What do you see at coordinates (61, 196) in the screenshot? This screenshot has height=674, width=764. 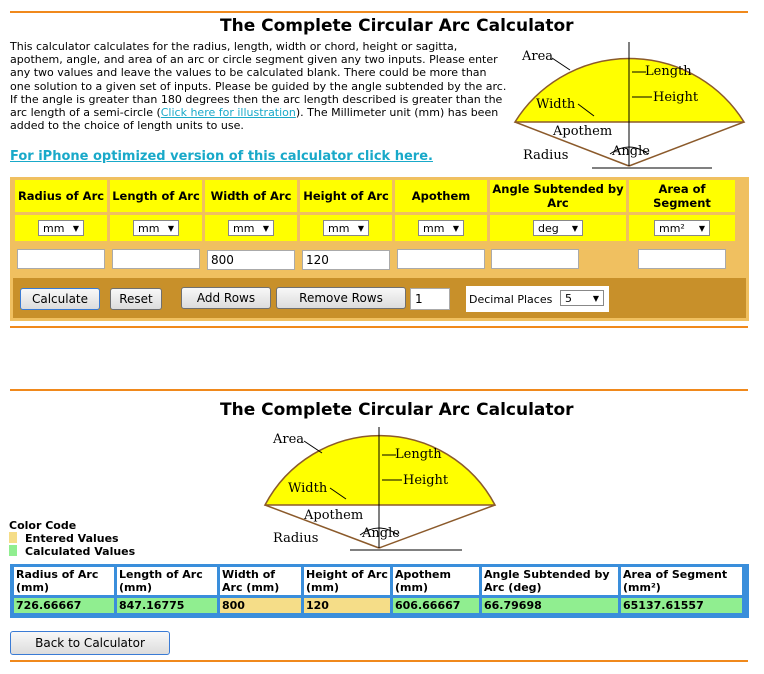 I see `header-radius: Radius of Arc` at bounding box center [61, 196].